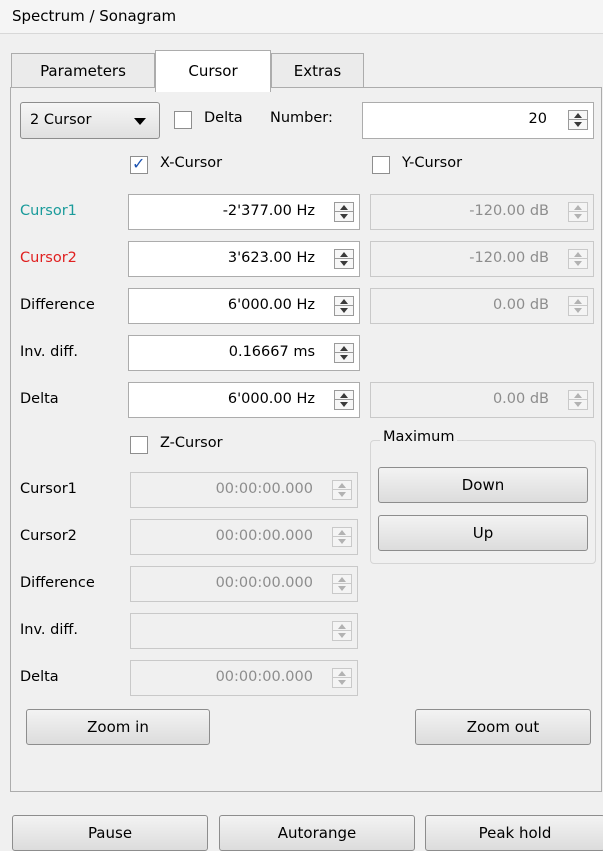 The image size is (603, 851). Describe the element at coordinates (139, 164) in the screenshot. I see `x-cursor-checkbox` at that location.